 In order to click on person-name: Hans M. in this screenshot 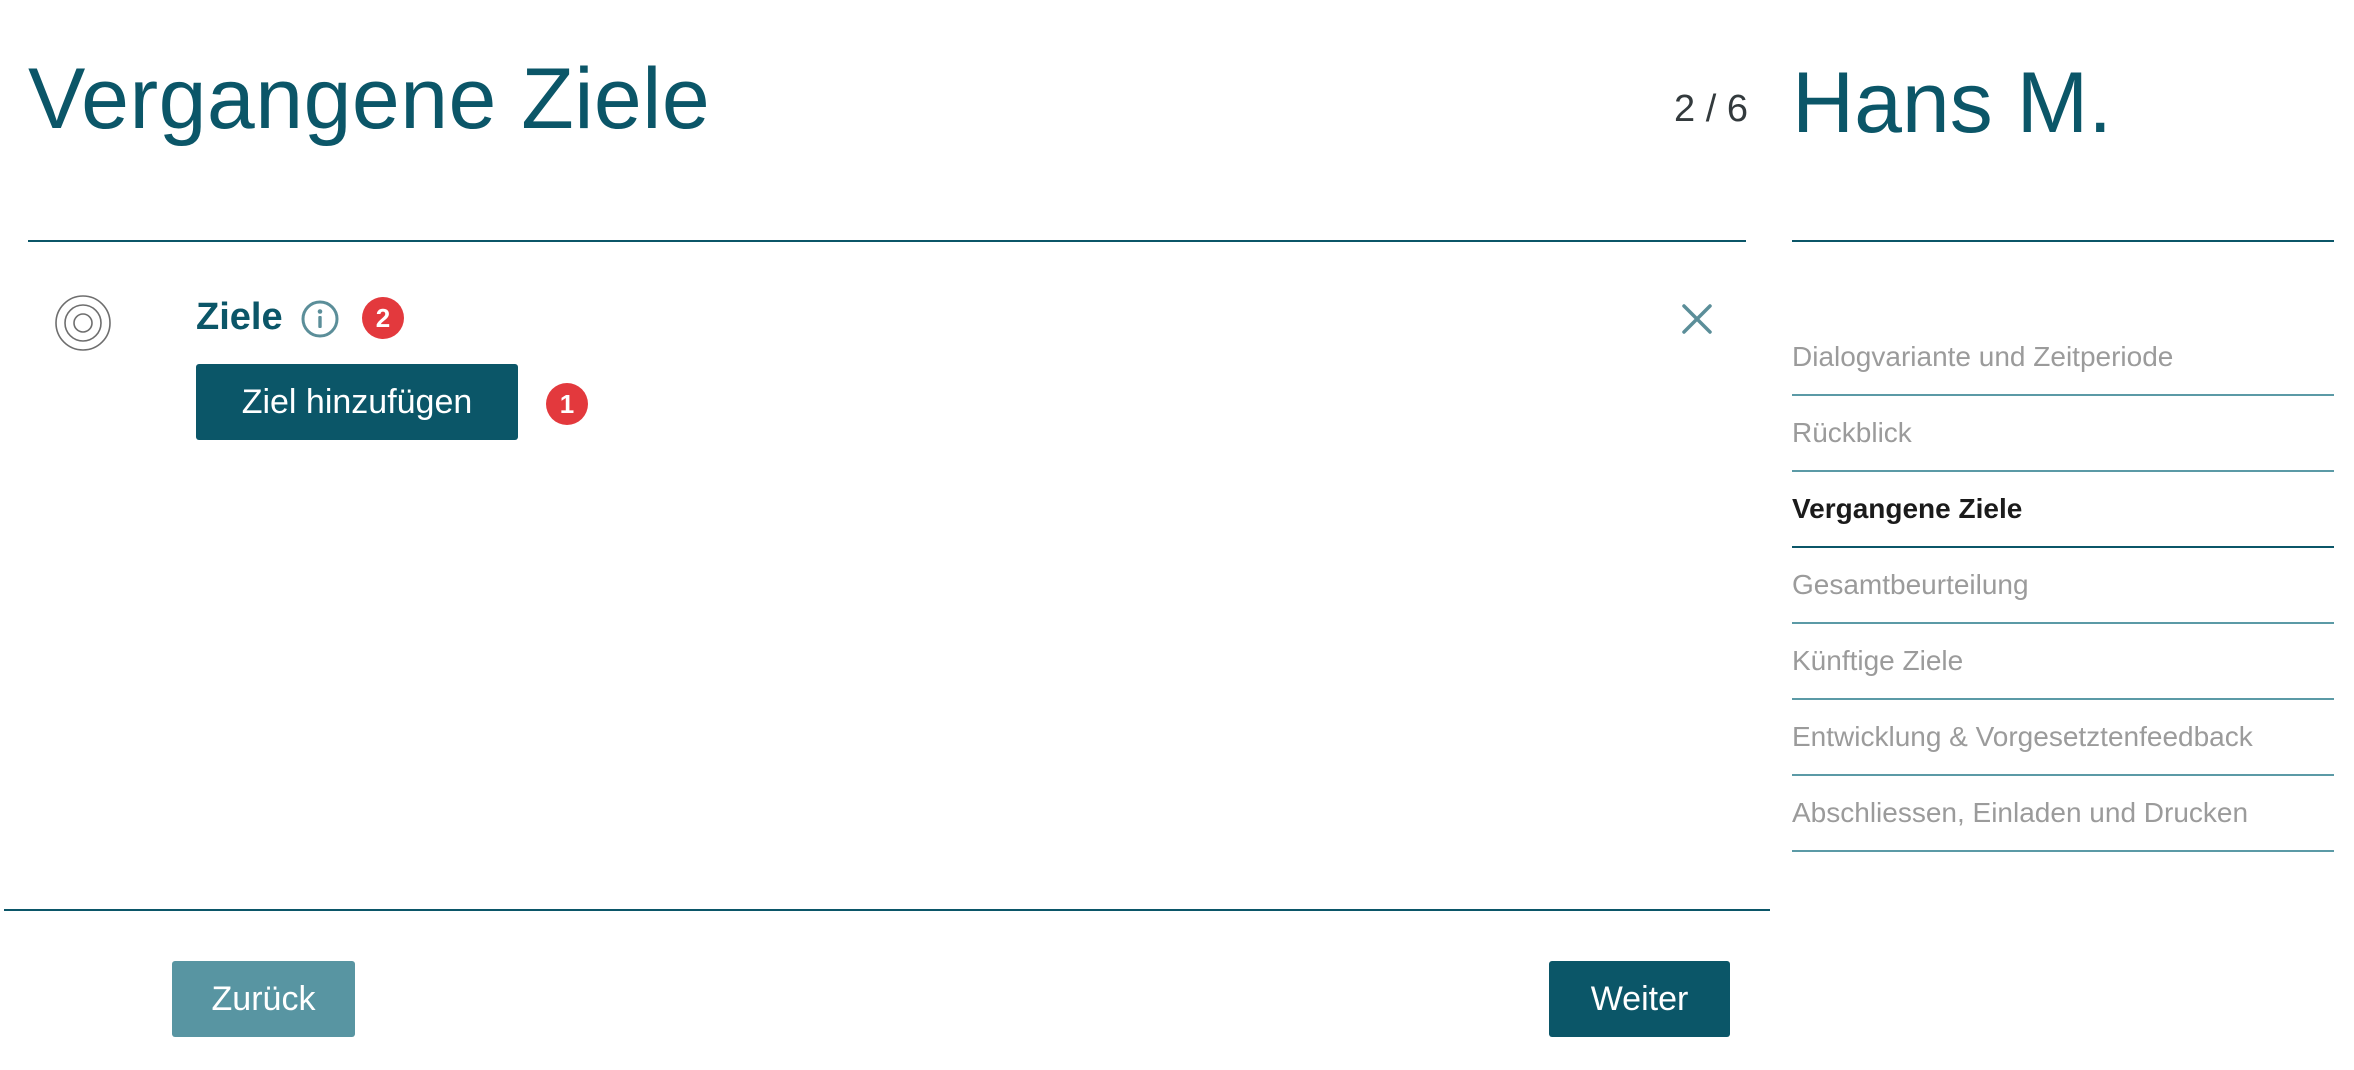, I will do `click(1952, 103)`.